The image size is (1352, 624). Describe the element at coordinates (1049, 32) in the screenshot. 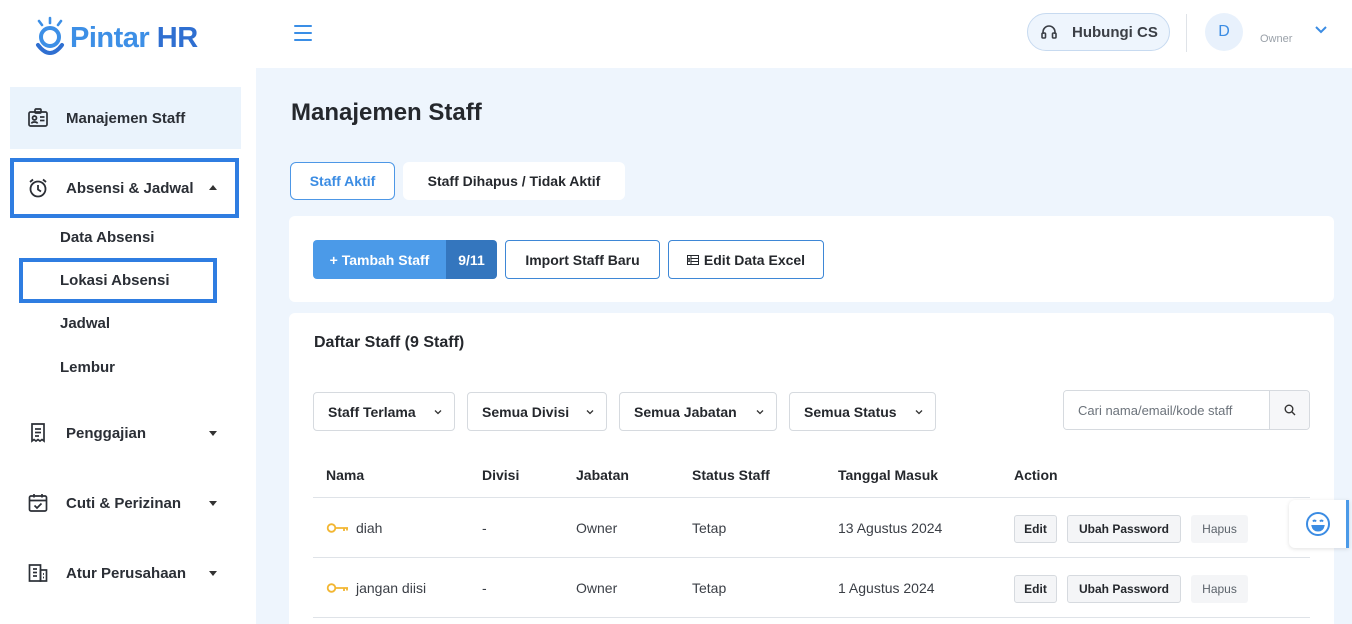

I see `headset-icon` at that location.